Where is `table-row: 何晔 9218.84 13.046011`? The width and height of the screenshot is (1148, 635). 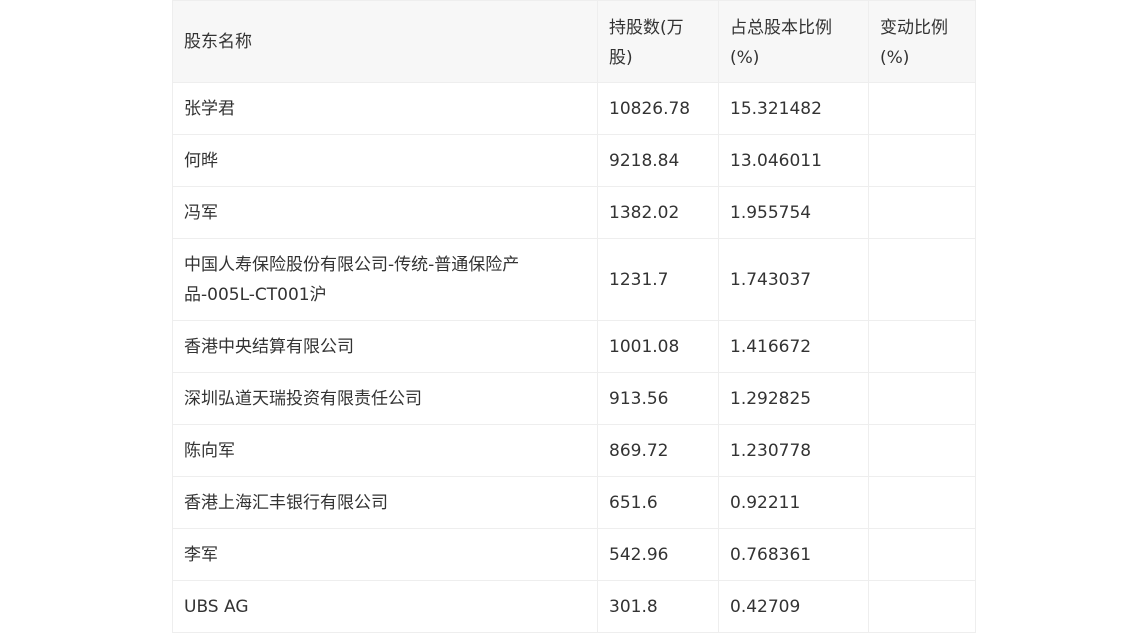
table-row: 何晔 9218.84 13.046011 is located at coordinates (574, 160).